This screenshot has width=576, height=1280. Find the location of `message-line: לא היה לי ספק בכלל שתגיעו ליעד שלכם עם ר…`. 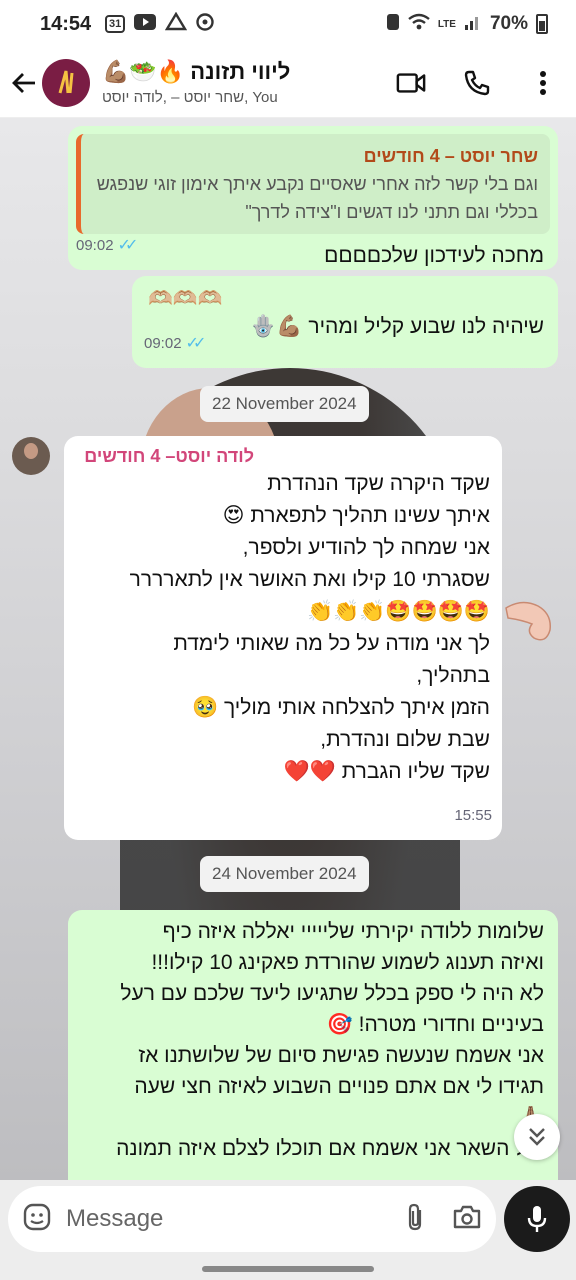

message-line: לא היה לי ספק בכלל שתגיעו ליעד שלכם עם ר… is located at coordinates (332, 993).